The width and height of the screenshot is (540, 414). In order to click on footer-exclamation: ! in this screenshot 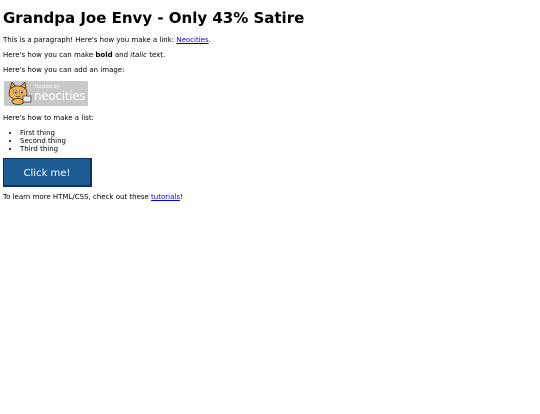, I will do `click(181, 197)`.